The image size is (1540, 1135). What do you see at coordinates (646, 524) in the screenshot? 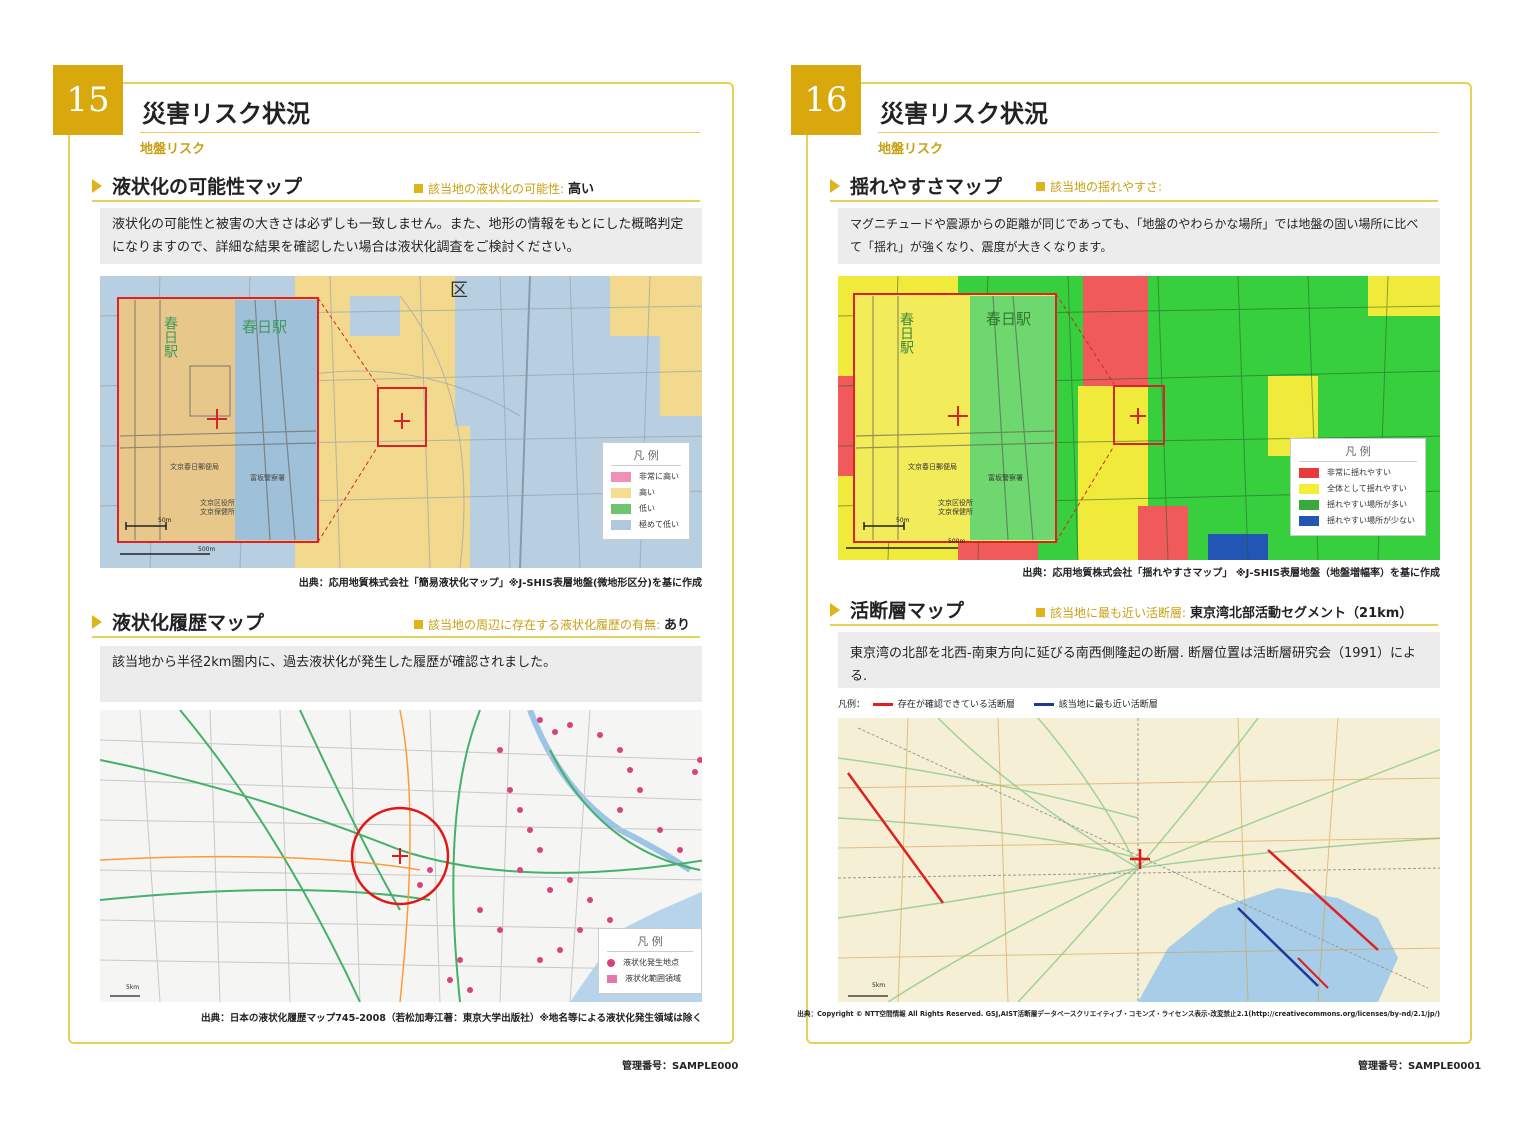
I see `legend-item: 極めて低い` at bounding box center [646, 524].